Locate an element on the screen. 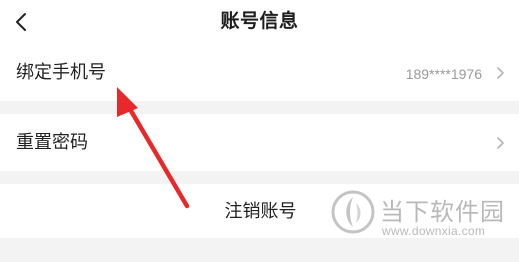  bind-phone-label: 绑定手机号 is located at coordinates (61, 72).